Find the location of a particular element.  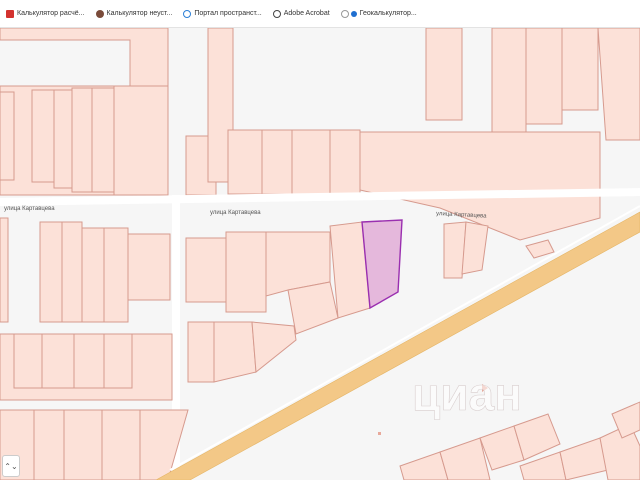

scroll-arrows-icon: ⌃⌄ is located at coordinates (11, 466).